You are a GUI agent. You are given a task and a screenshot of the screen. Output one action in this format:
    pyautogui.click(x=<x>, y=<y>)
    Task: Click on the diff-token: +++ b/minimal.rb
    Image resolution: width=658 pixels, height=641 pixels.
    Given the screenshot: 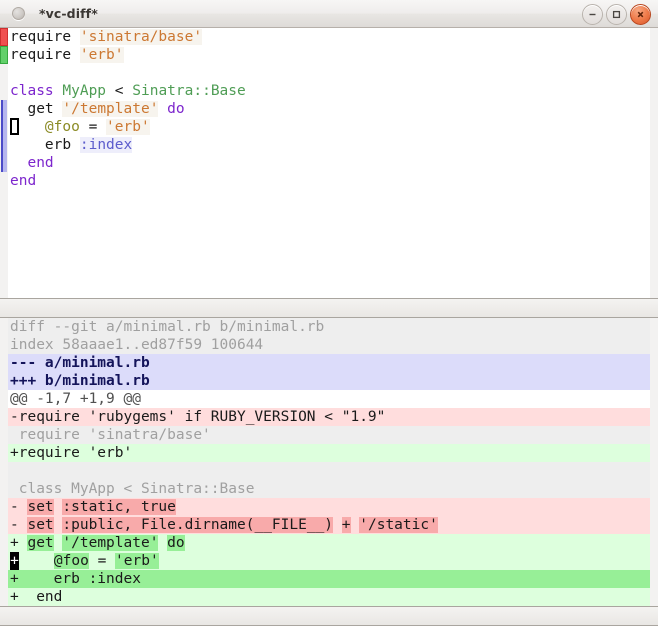 What is the action you would take?
    pyautogui.click(x=80, y=381)
    